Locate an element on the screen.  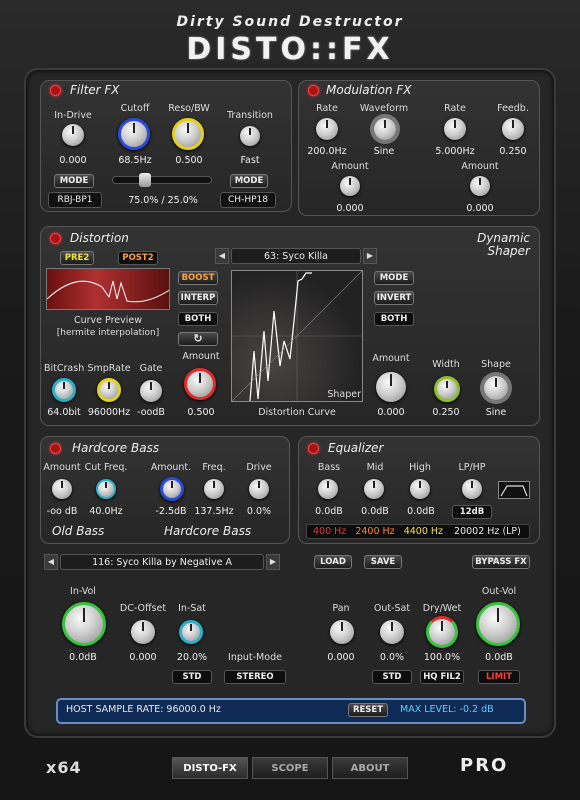
dist-amount-knob is located at coordinates (200, 384).